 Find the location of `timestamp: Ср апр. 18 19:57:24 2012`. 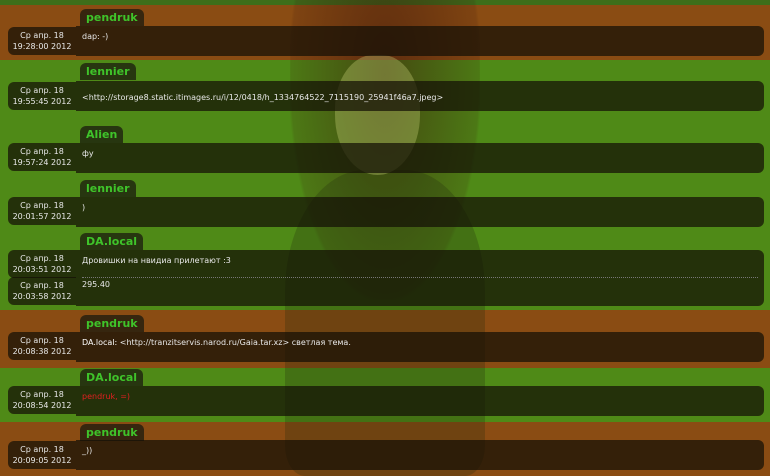

timestamp: Ср апр. 18 19:57:24 2012 is located at coordinates (42, 157).